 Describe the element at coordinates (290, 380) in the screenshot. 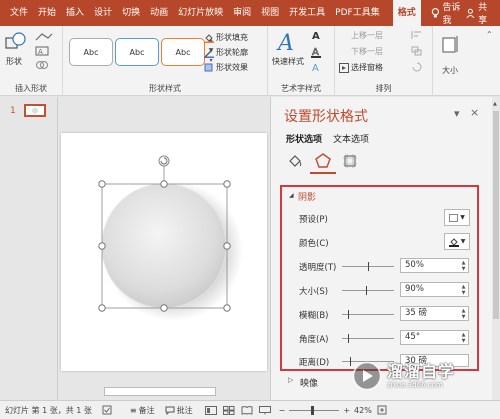

I see `reflection-expand-icon: ▷` at that location.